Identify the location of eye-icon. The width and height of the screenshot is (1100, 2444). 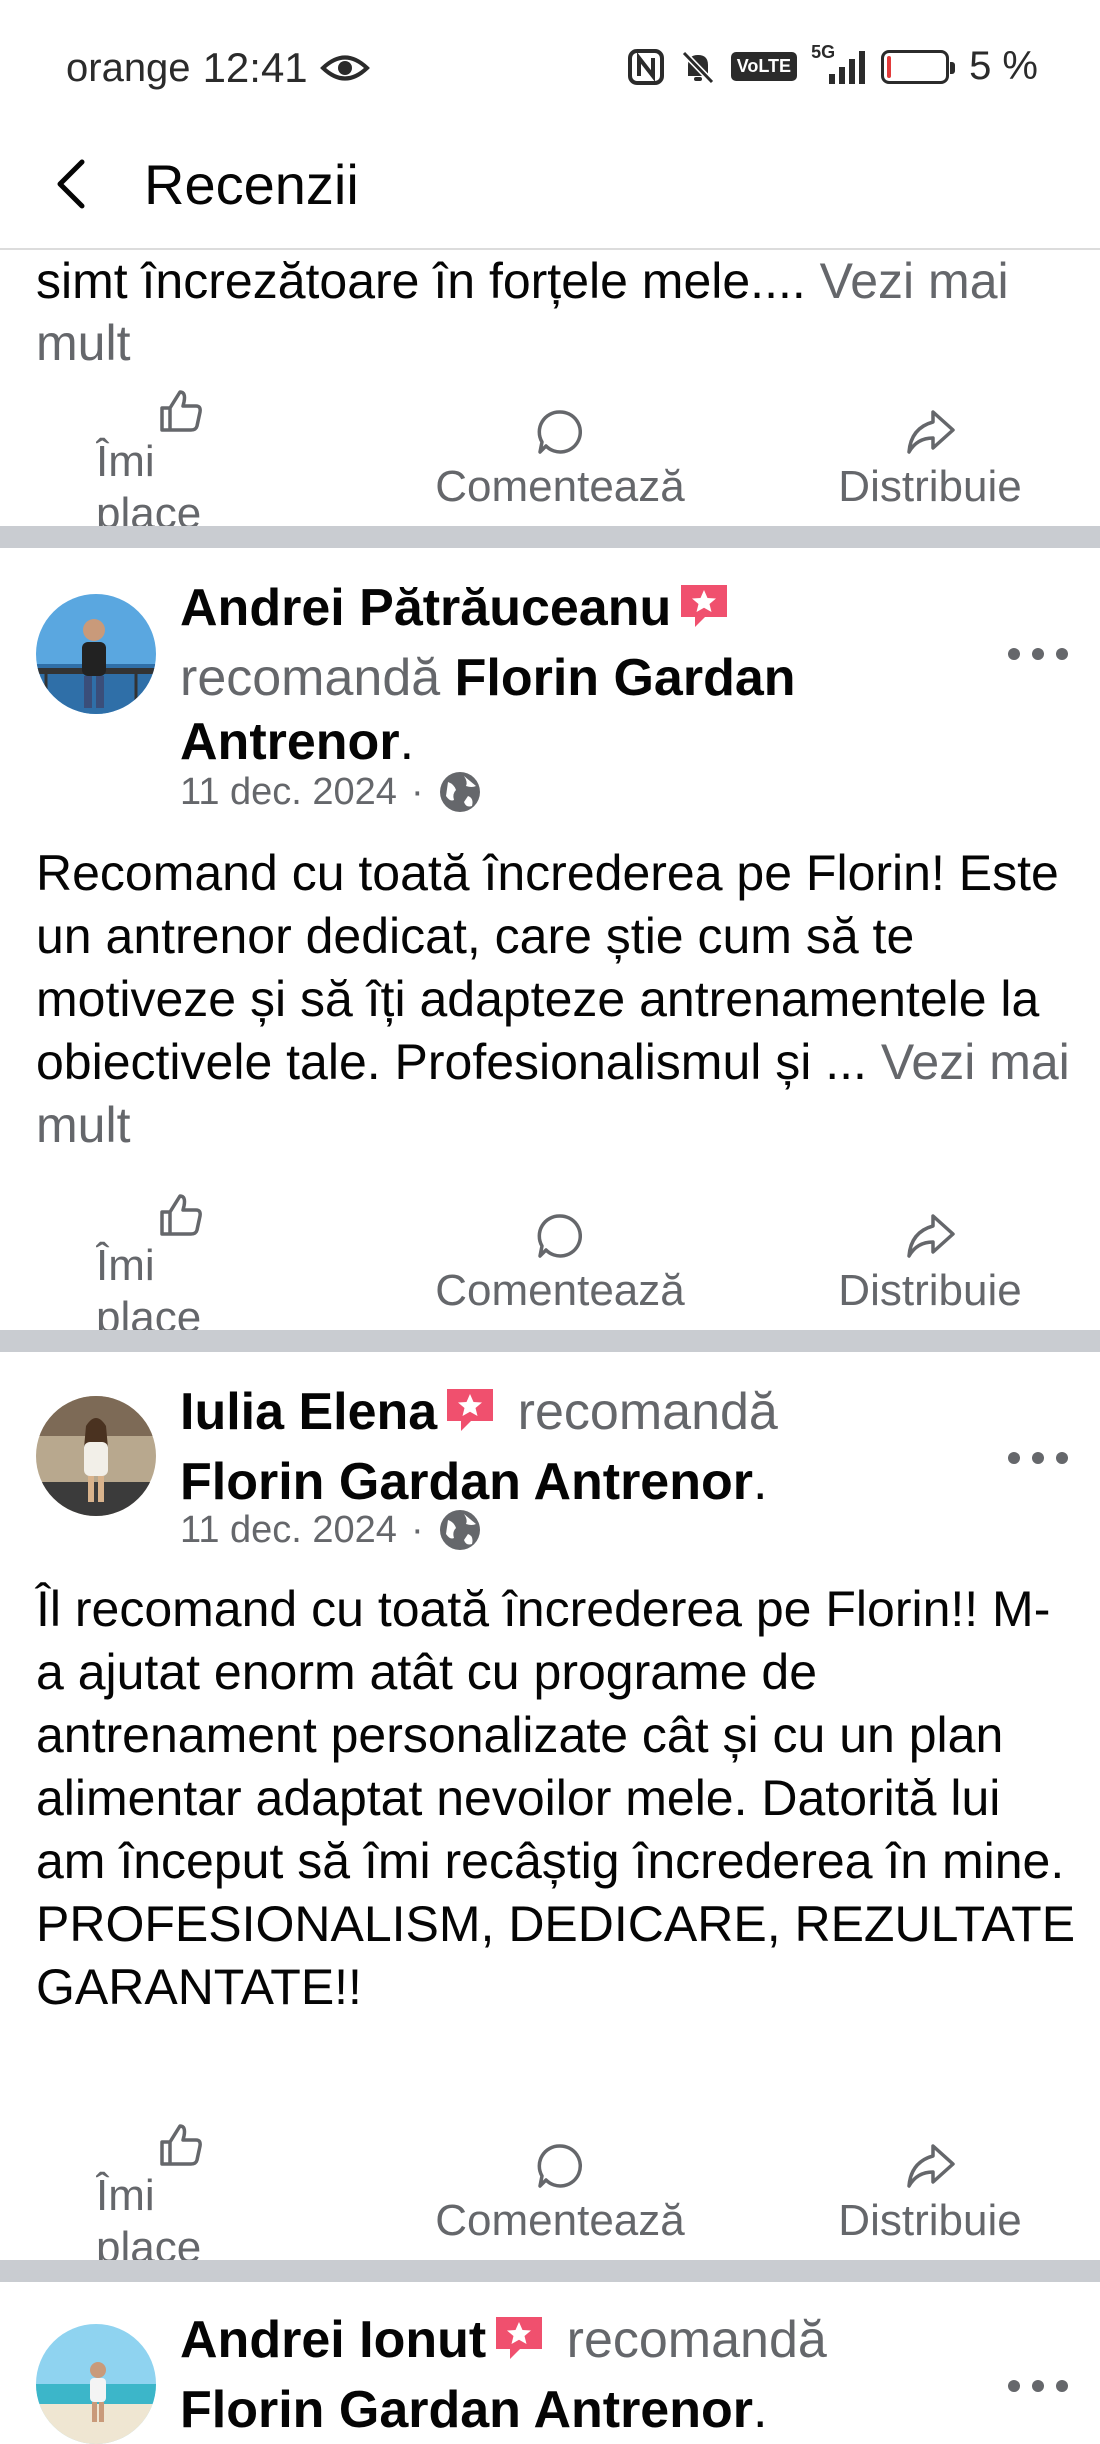
(344, 68).